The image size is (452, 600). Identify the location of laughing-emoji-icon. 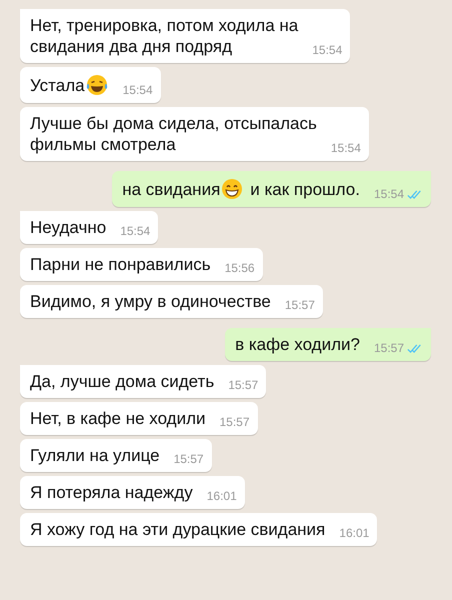
(96, 85).